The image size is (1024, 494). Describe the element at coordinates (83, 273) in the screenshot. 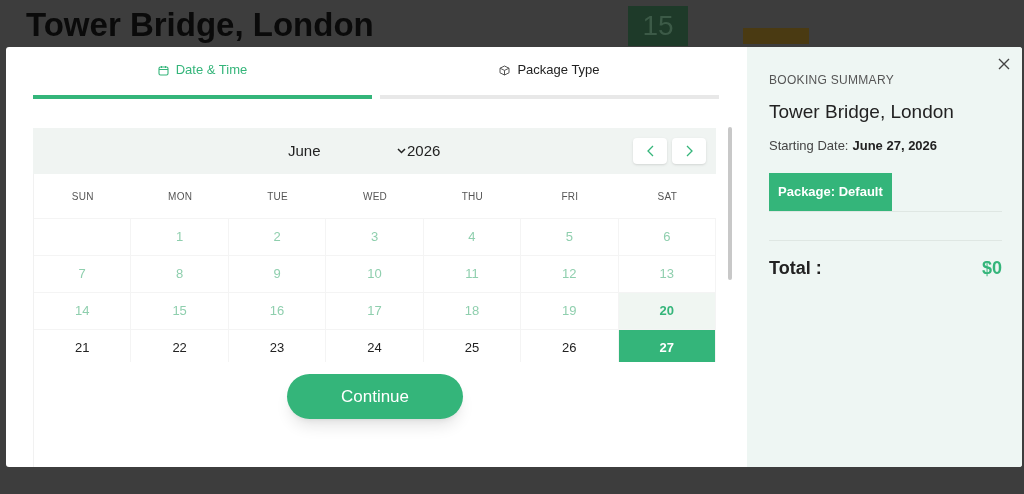

I see `calendar-day: 7` at that location.